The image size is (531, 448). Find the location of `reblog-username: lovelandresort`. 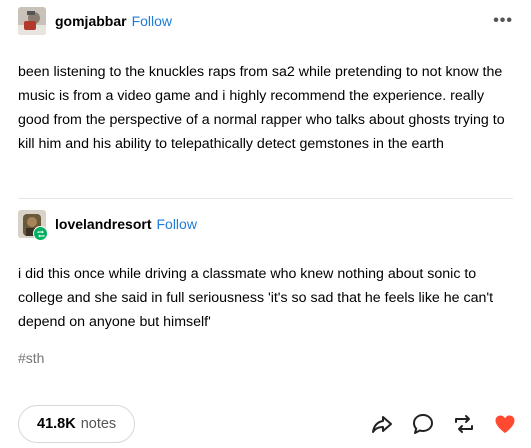

reblog-username: lovelandresort is located at coordinates (103, 224).